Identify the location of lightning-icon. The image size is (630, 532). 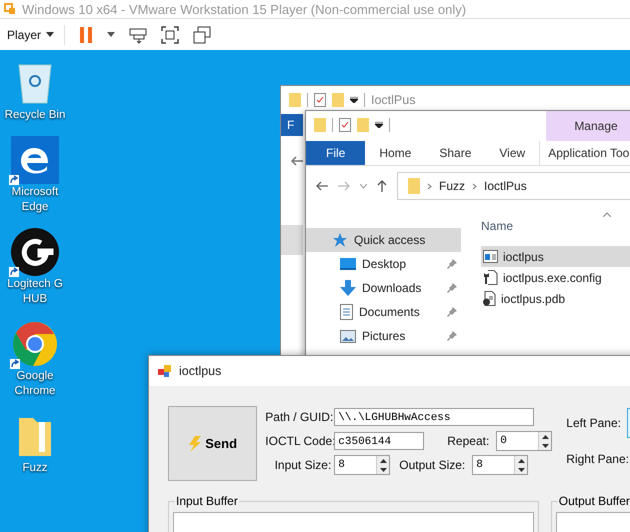
(195, 444).